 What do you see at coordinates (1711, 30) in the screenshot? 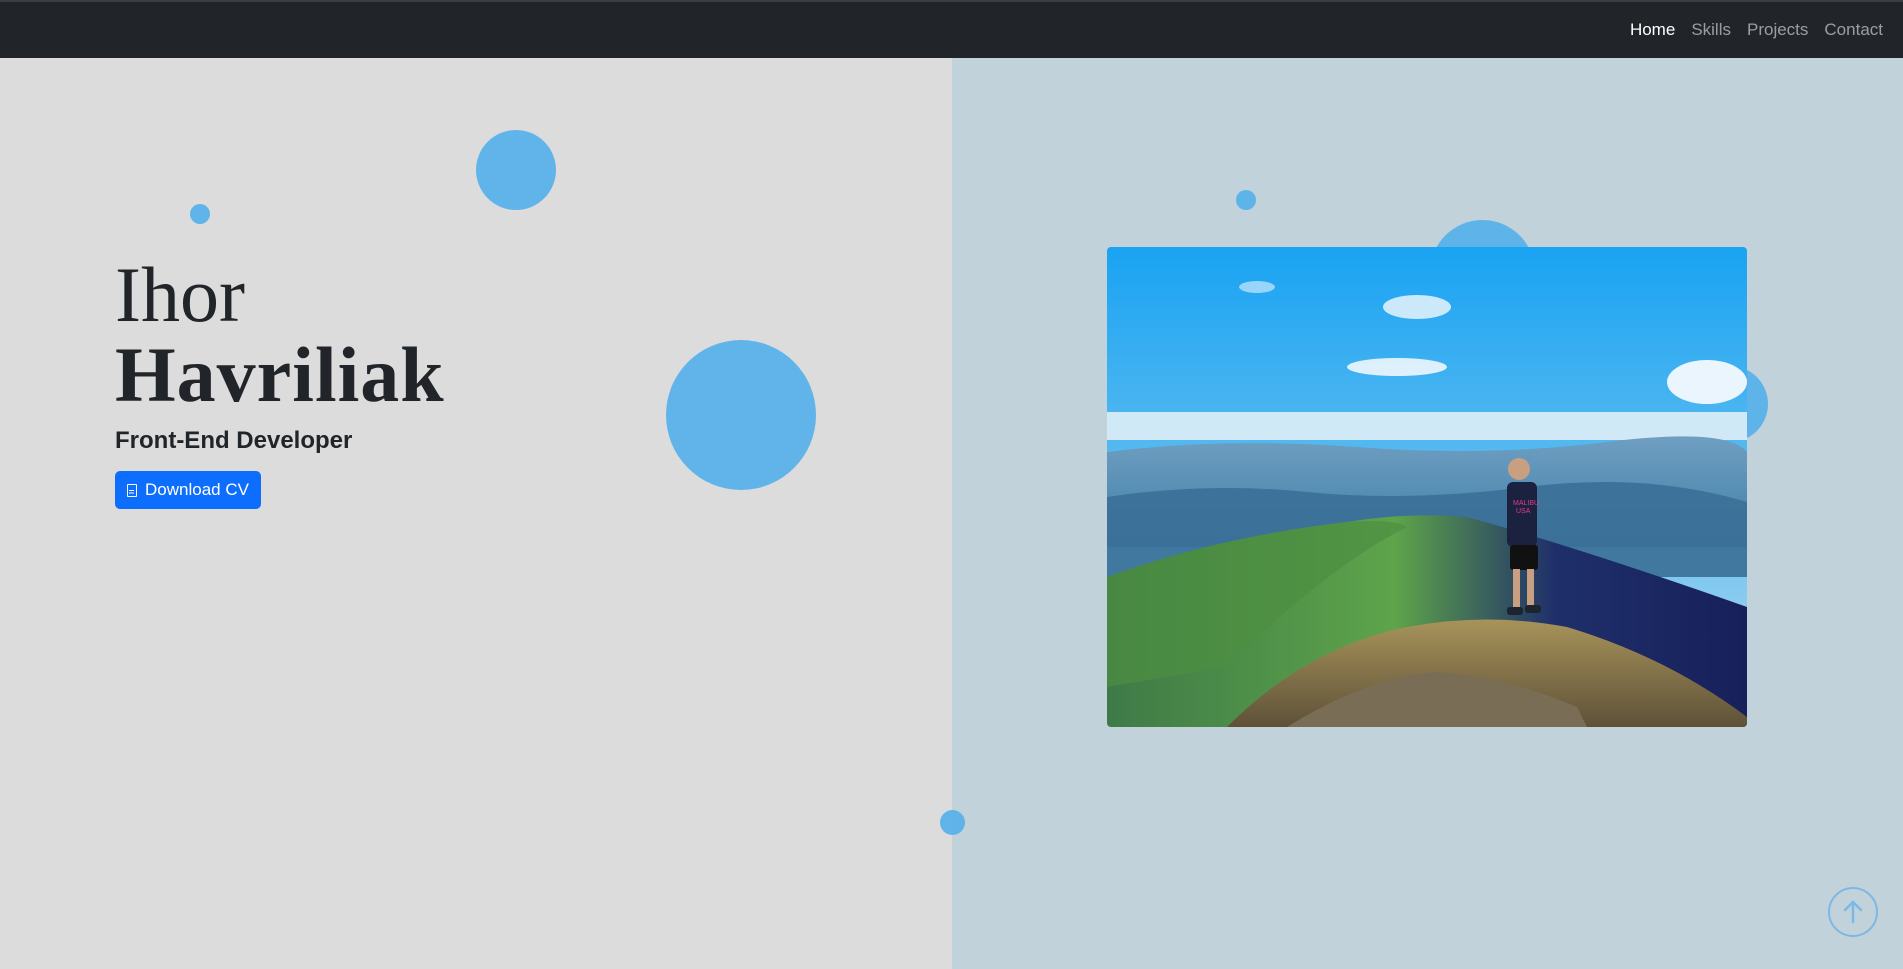
I see `nav-link-skills: Skills` at bounding box center [1711, 30].